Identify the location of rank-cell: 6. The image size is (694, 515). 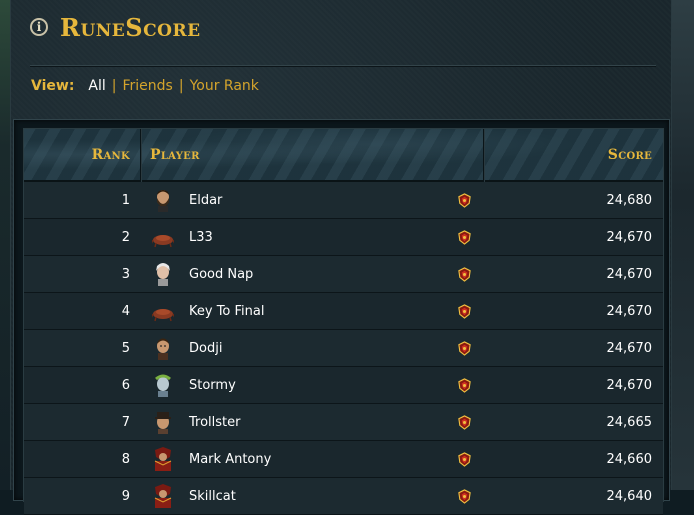
(125, 385).